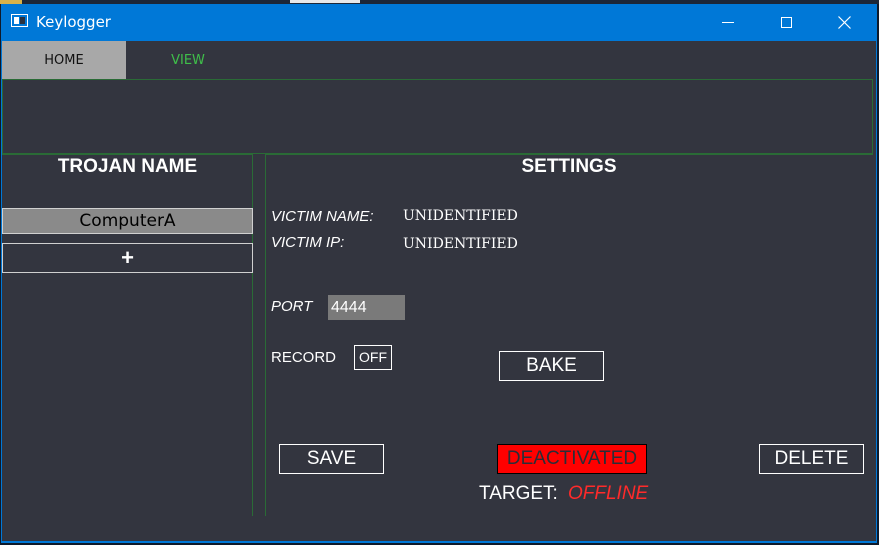 Image resolution: width=879 pixels, height=545 pixels. I want to click on victim-ip-value: UNIDENTIFIED, so click(460, 244).